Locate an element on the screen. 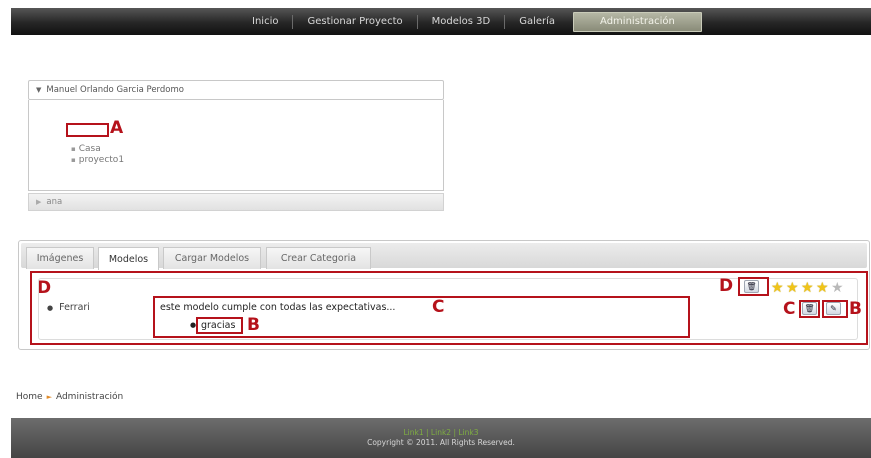  annotation-label-d-right: D is located at coordinates (726, 286).